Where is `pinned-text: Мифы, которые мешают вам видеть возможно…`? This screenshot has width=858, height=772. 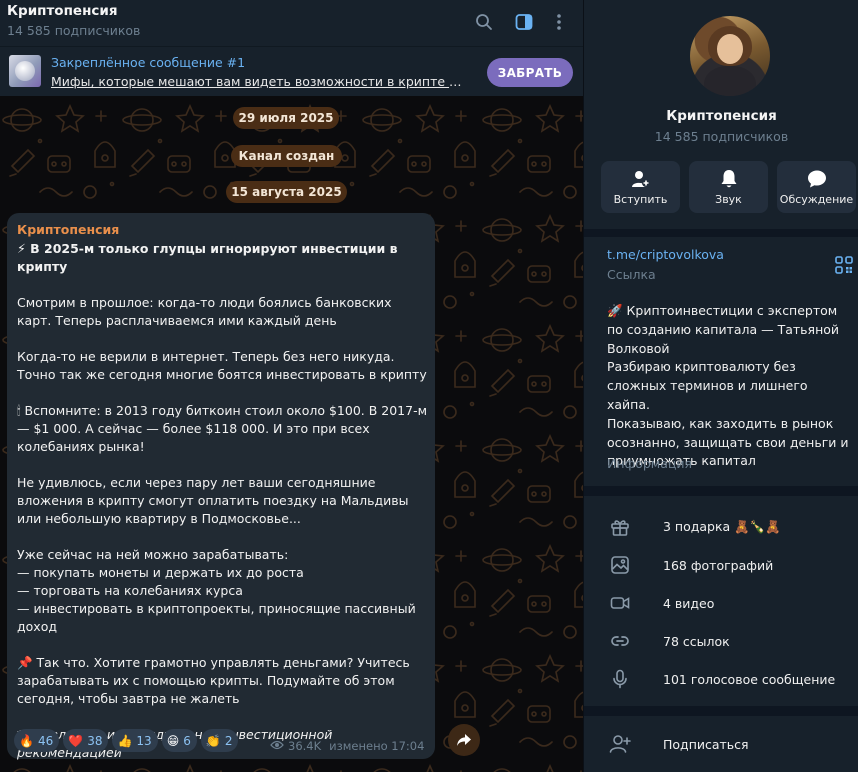 pinned-text: Мифы, которые мешают вам видеть возможно… is located at coordinates (263, 82).